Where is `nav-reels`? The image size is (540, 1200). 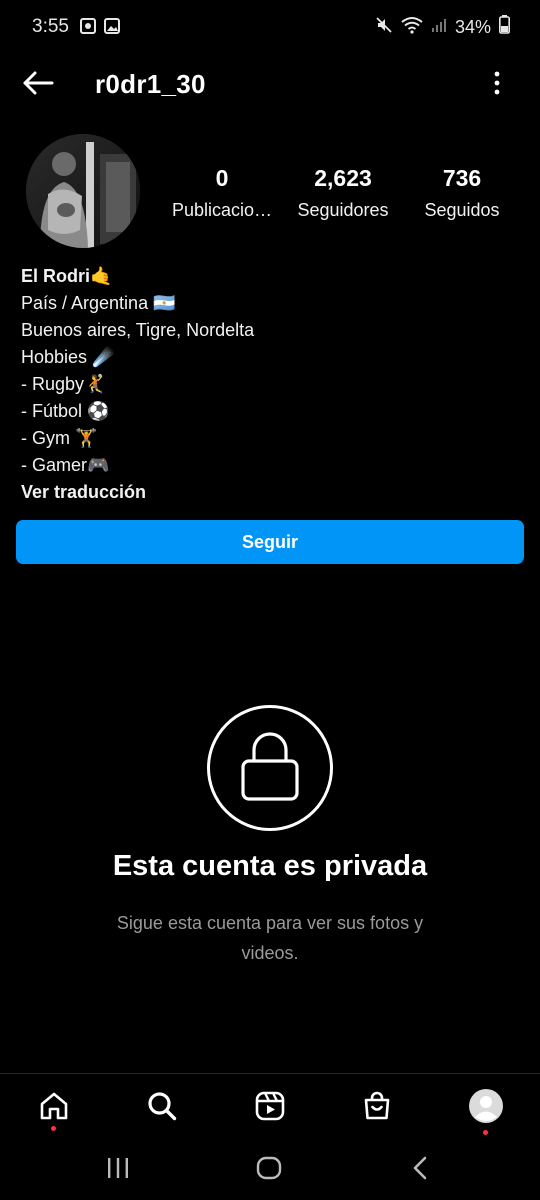 nav-reels is located at coordinates (270, 1108).